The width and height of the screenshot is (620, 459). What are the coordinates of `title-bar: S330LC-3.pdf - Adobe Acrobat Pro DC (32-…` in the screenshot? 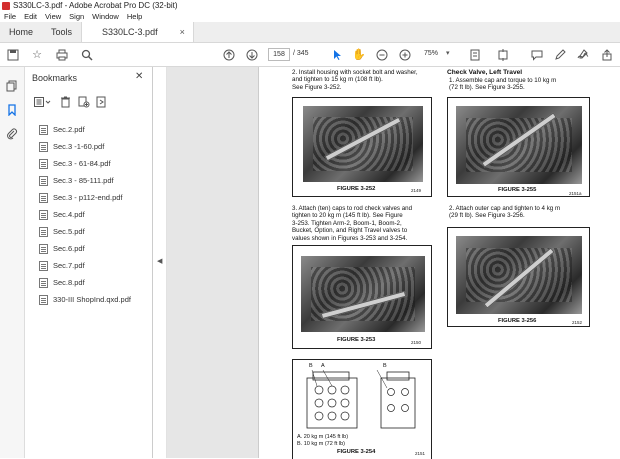 It's located at (310, 5).